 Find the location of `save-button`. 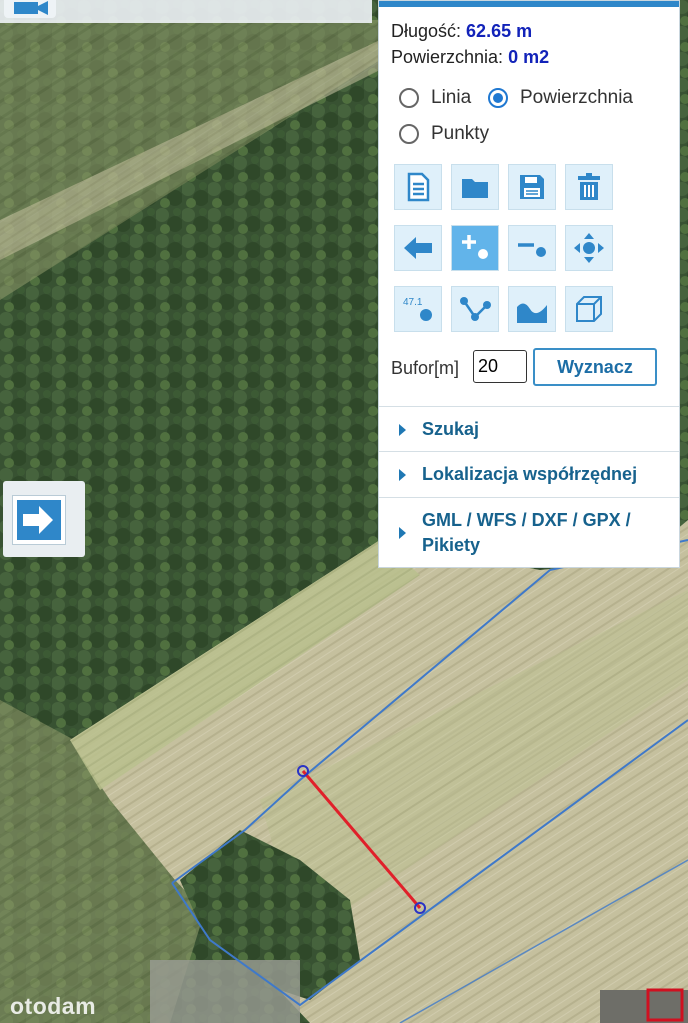

save-button is located at coordinates (532, 187).